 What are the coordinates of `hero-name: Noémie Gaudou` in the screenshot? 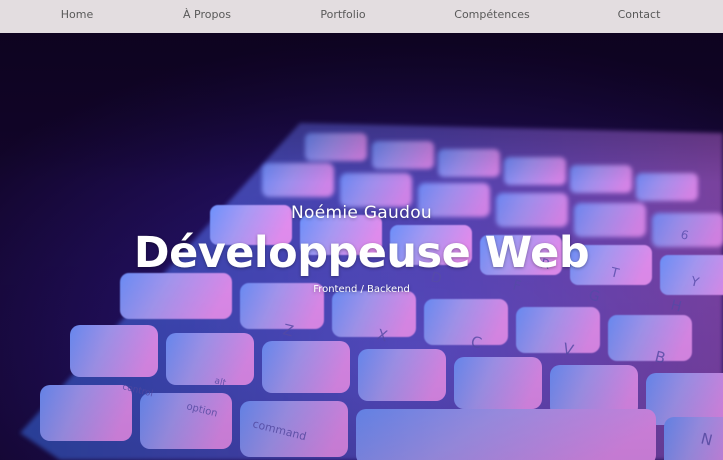 It's located at (361, 213).